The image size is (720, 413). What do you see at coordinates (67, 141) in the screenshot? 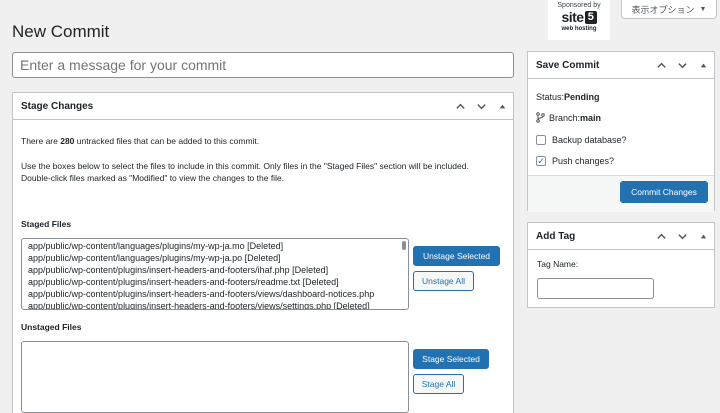
I see `untracked-count: 280` at bounding box center [67, 141].